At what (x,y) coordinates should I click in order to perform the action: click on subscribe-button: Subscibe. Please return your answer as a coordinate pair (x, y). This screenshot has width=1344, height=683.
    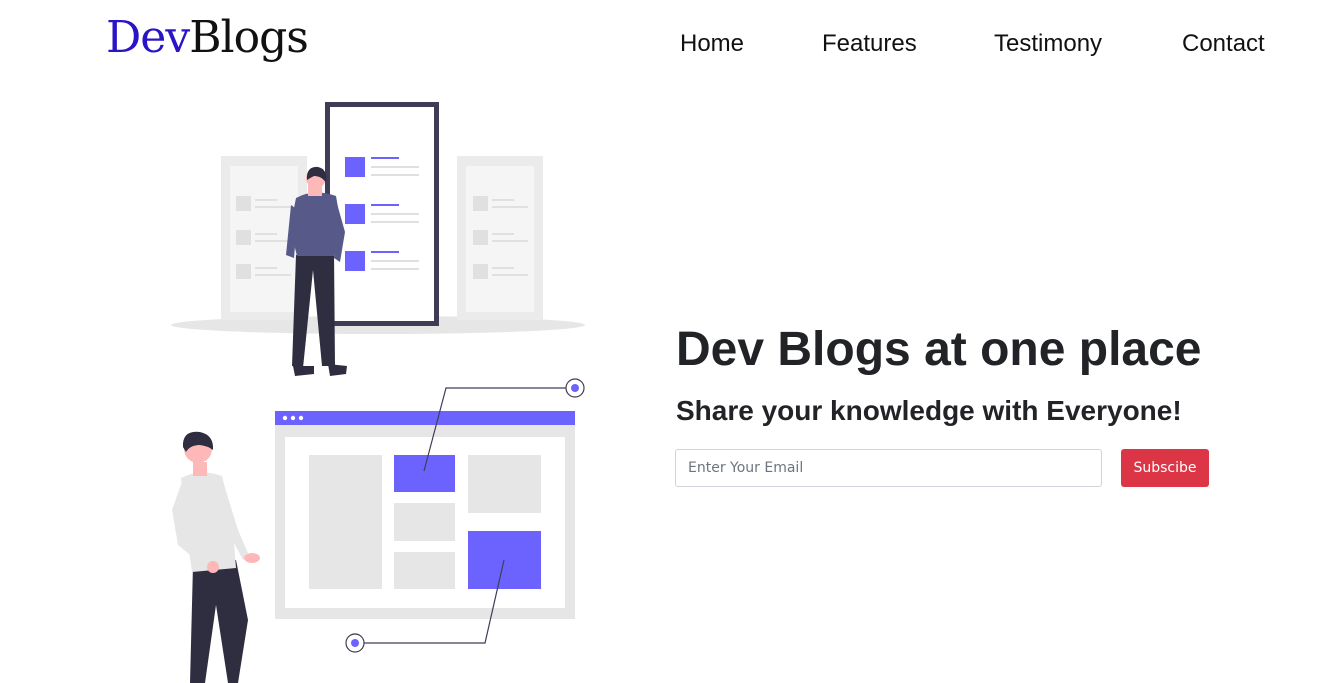
    Looking at the image, I should click on (1165, 468).